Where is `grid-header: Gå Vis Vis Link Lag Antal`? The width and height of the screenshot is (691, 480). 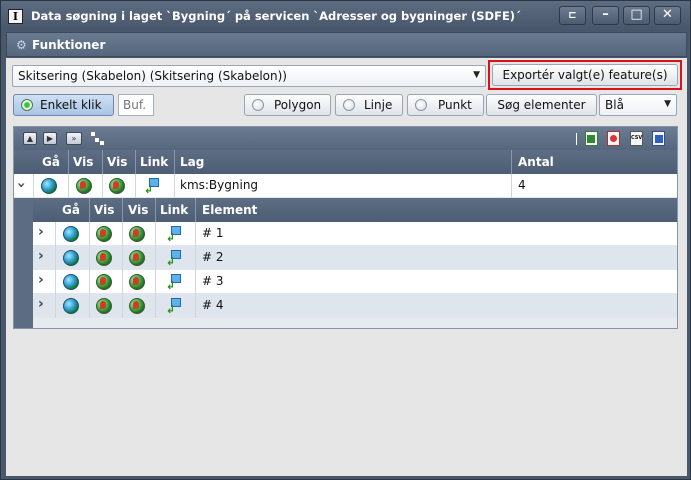
grid-header: Gå Vis Vis Link Lag Antal is located at coordinates (345, 162).